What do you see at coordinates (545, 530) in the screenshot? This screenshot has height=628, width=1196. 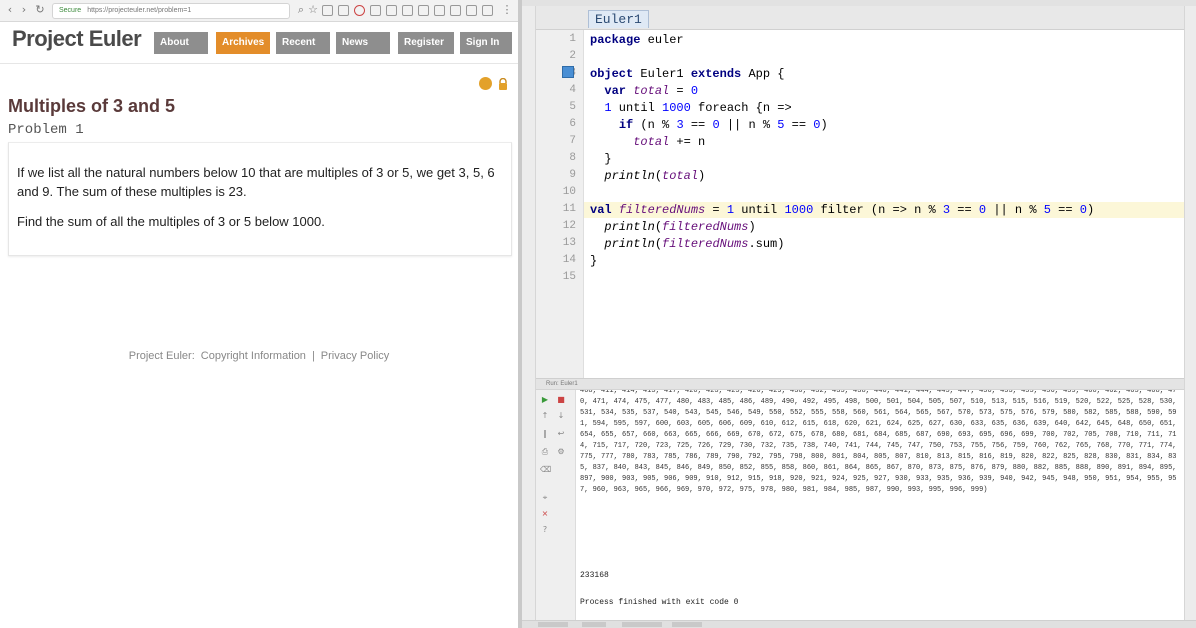 I see `help-icon: ?` at bounding box center [545, 530].